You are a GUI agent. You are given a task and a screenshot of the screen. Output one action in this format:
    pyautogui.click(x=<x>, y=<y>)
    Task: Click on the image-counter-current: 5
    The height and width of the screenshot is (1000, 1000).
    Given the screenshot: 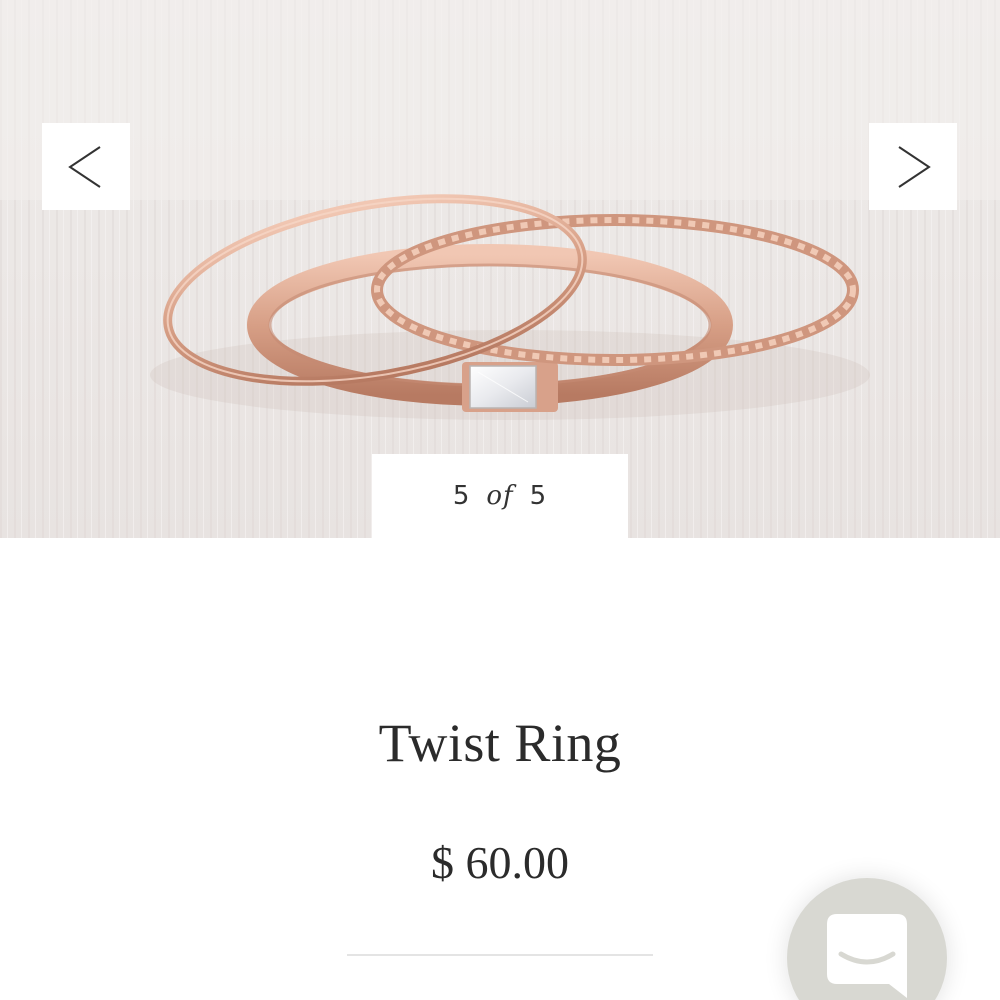 What is the action you would take?
    pyautogui.click(x=461, y=496)
    